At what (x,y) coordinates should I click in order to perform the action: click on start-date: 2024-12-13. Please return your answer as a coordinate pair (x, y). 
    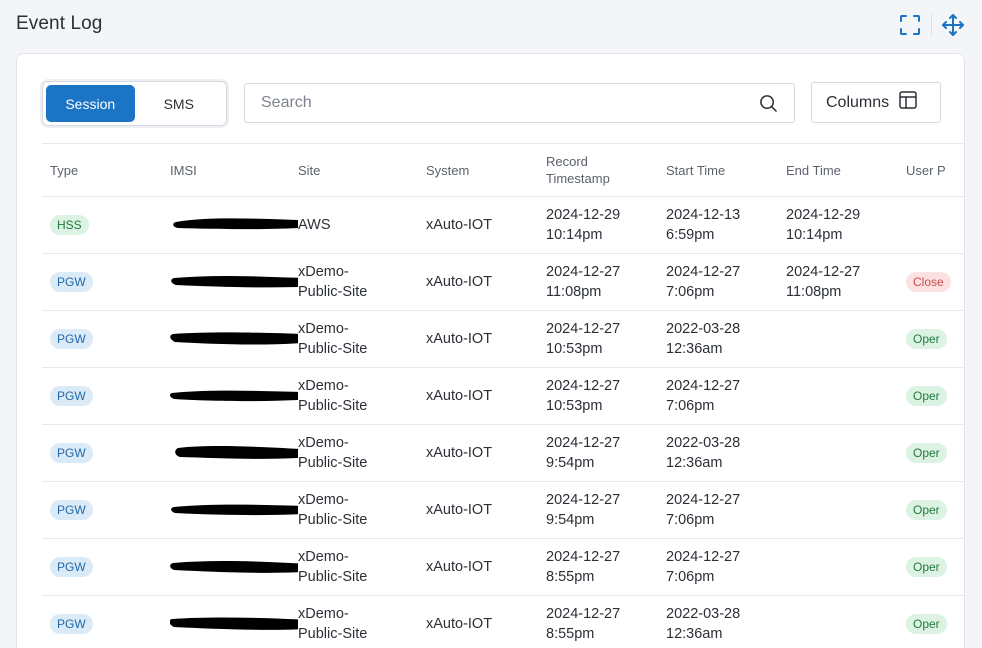
    Looking at the image, I should click on (703, 215).